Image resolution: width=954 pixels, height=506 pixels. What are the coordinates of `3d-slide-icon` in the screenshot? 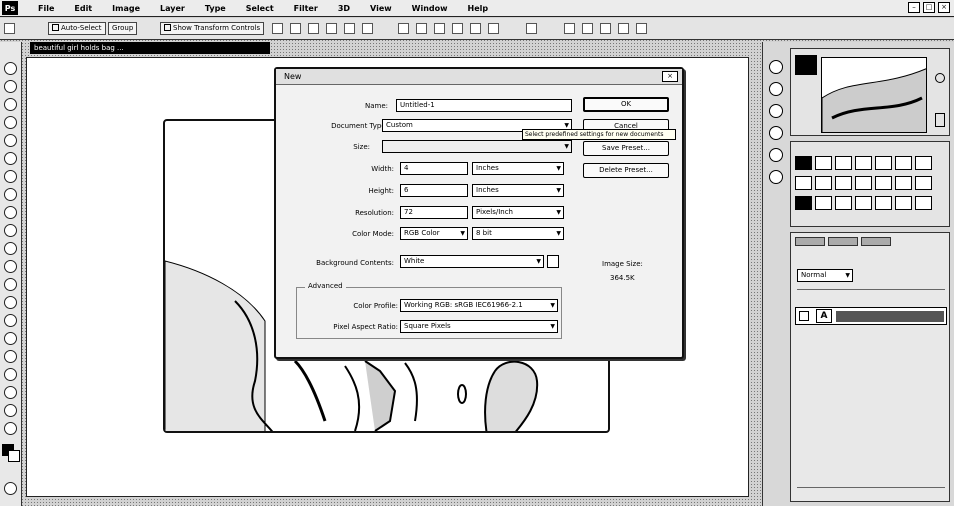 It's located at (623, 28).